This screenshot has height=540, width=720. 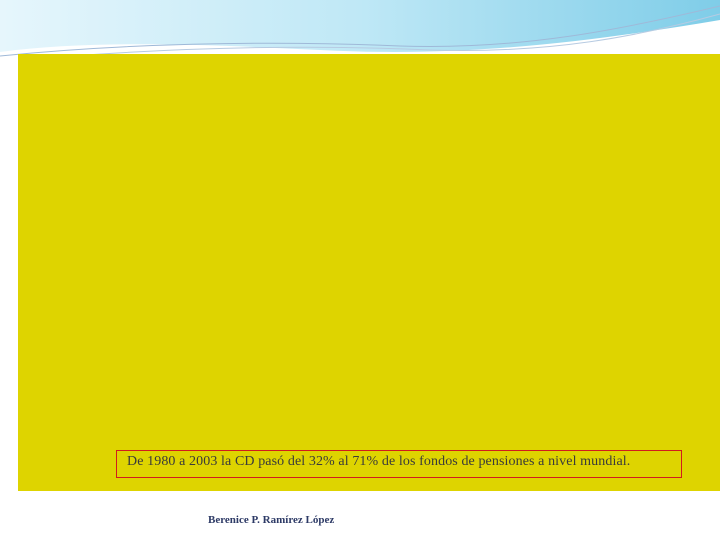 I want to click on author-footer: Berenice P. Ramírez López, so click(x=271, y=520).